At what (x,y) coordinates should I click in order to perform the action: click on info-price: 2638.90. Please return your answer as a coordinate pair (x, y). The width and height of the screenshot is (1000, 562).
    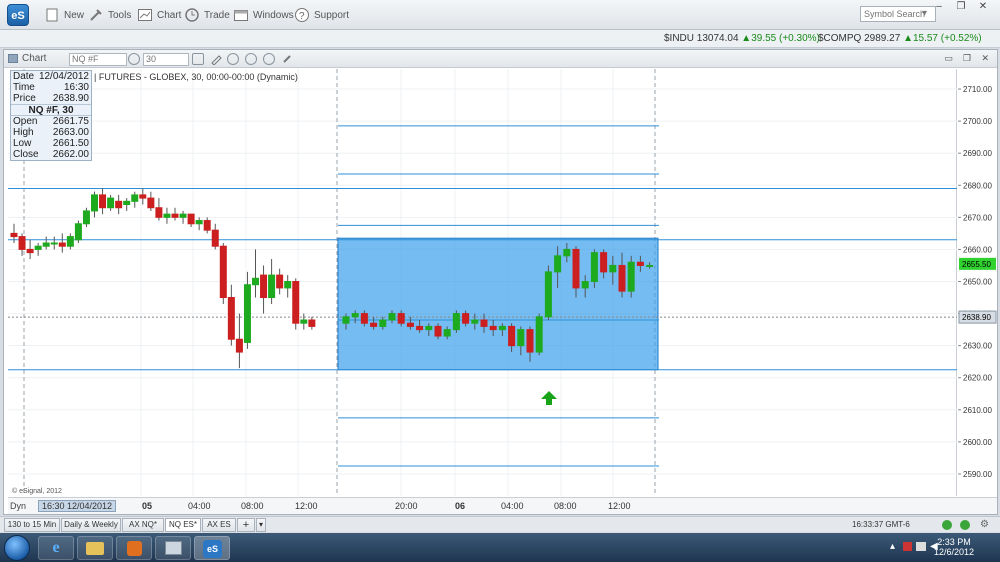
    Looking at the image, I should click on (70, 98).